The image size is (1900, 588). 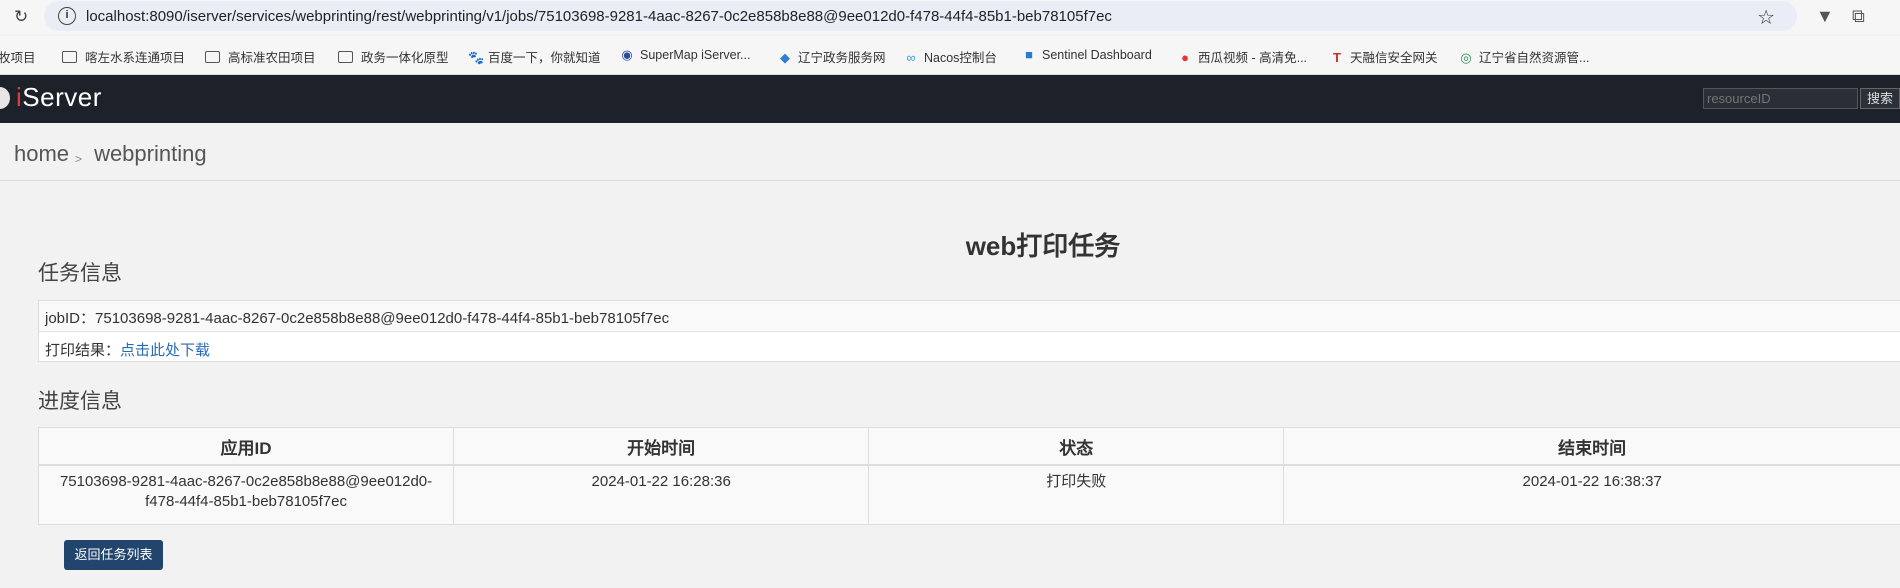 What do you see at coordinates (1591, 494) in the screenshot?
I see `end-time-cell: 2024-01-22 16:38:37` at bounding box center [1591, 494].